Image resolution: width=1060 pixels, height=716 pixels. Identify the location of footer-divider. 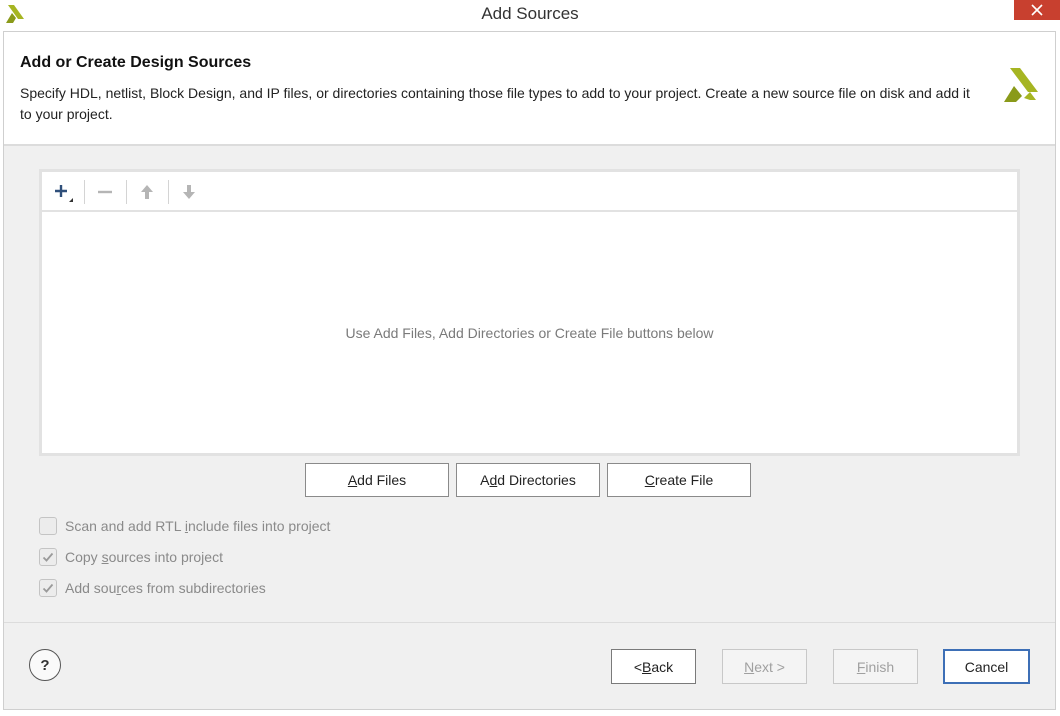
(529, 622).